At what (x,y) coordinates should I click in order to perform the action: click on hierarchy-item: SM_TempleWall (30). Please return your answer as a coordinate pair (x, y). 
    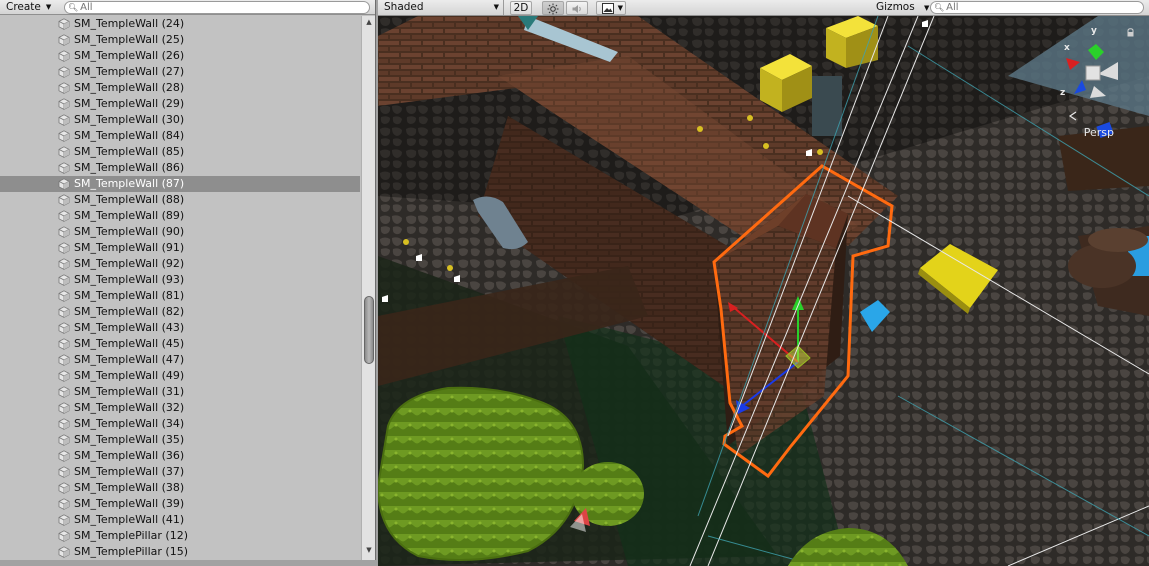
    Looking at the image, I should click on (180, 120).